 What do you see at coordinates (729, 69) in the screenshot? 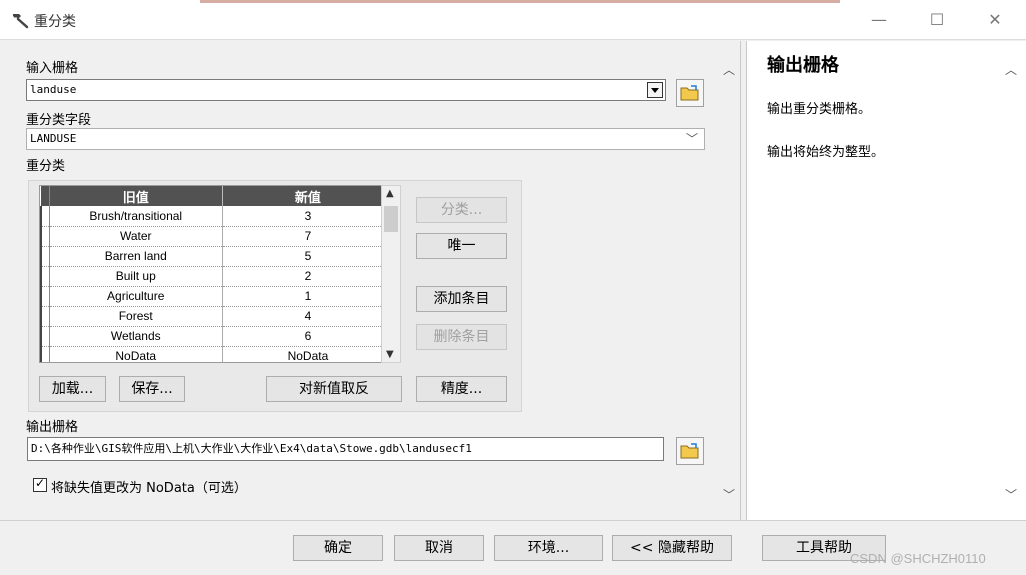
I see `scroll-up-icon: ︿` at bounding box center [729, 69].